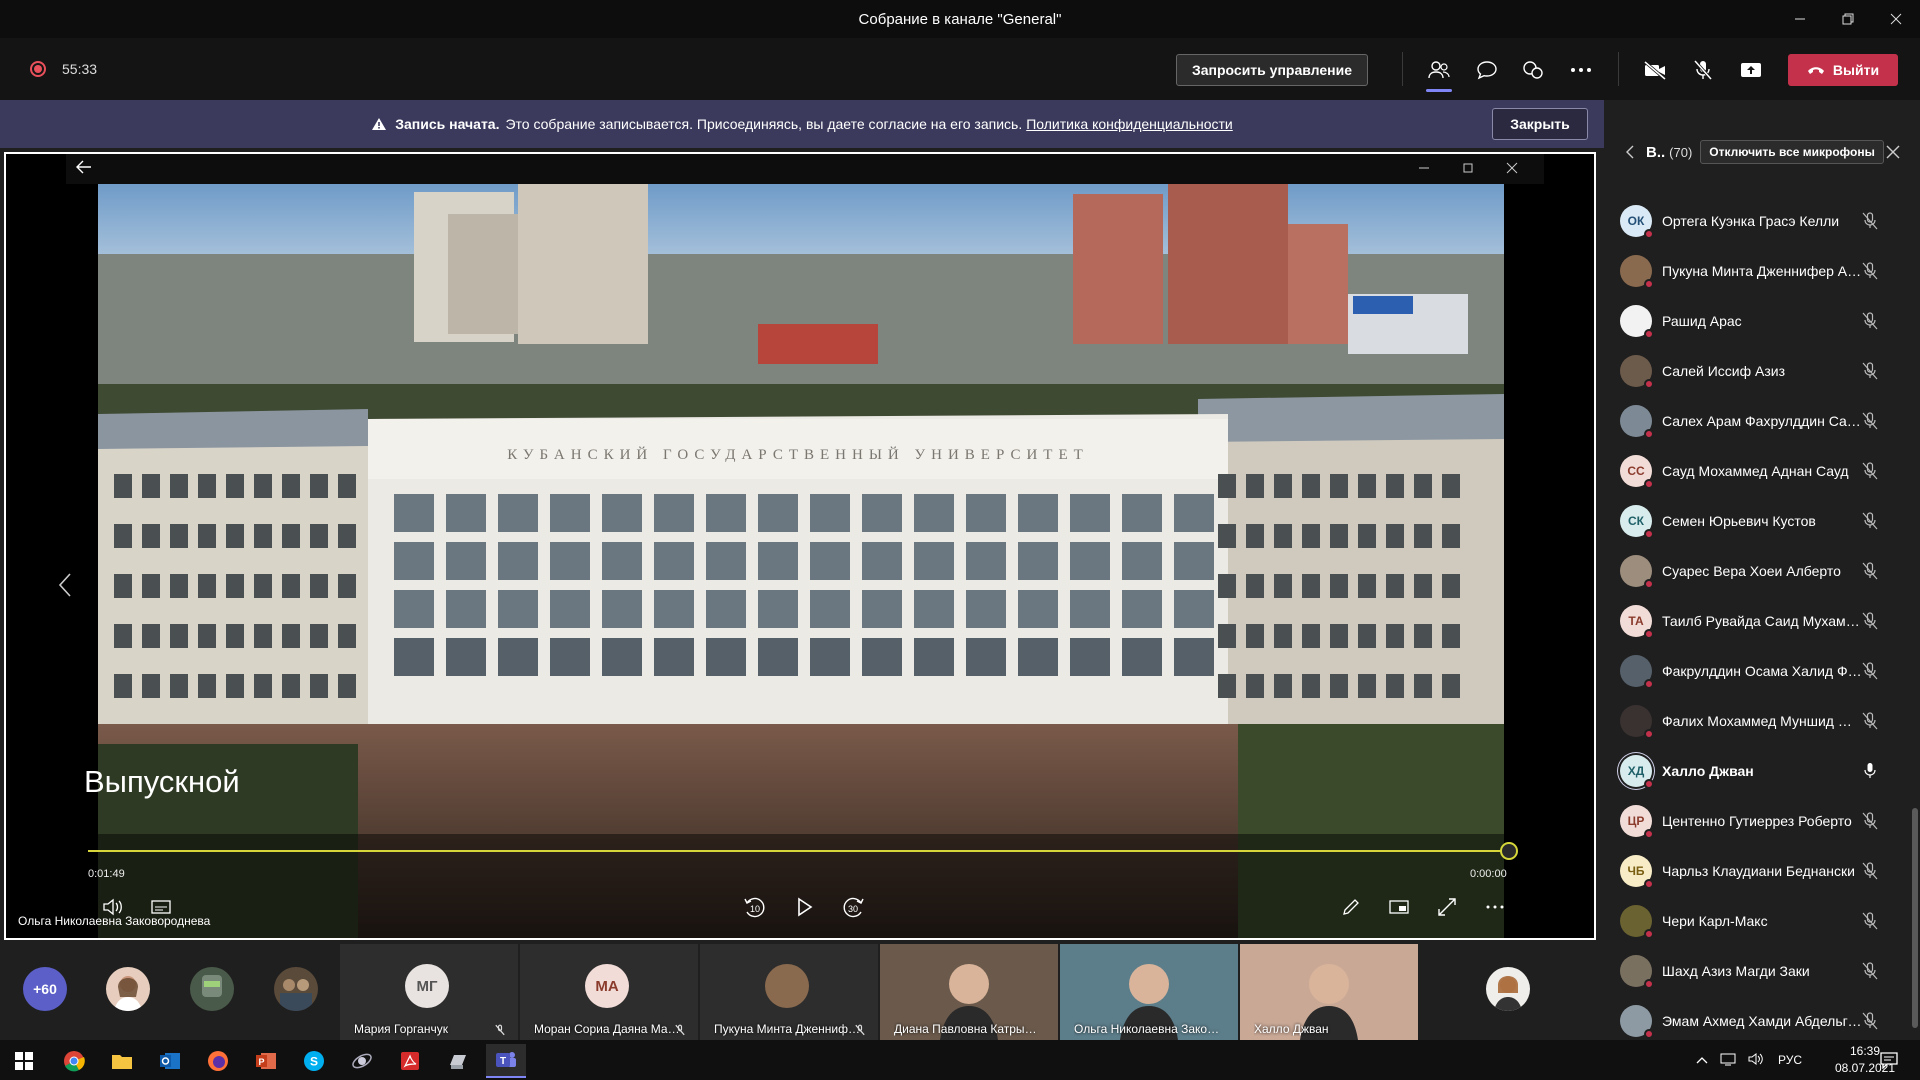 This screenshot has height=1080, width=1920. What do you see at coordinates (362, 1061) in the screenshot?
I see `satellite-app-icon` at bounding box center [362, 1061].